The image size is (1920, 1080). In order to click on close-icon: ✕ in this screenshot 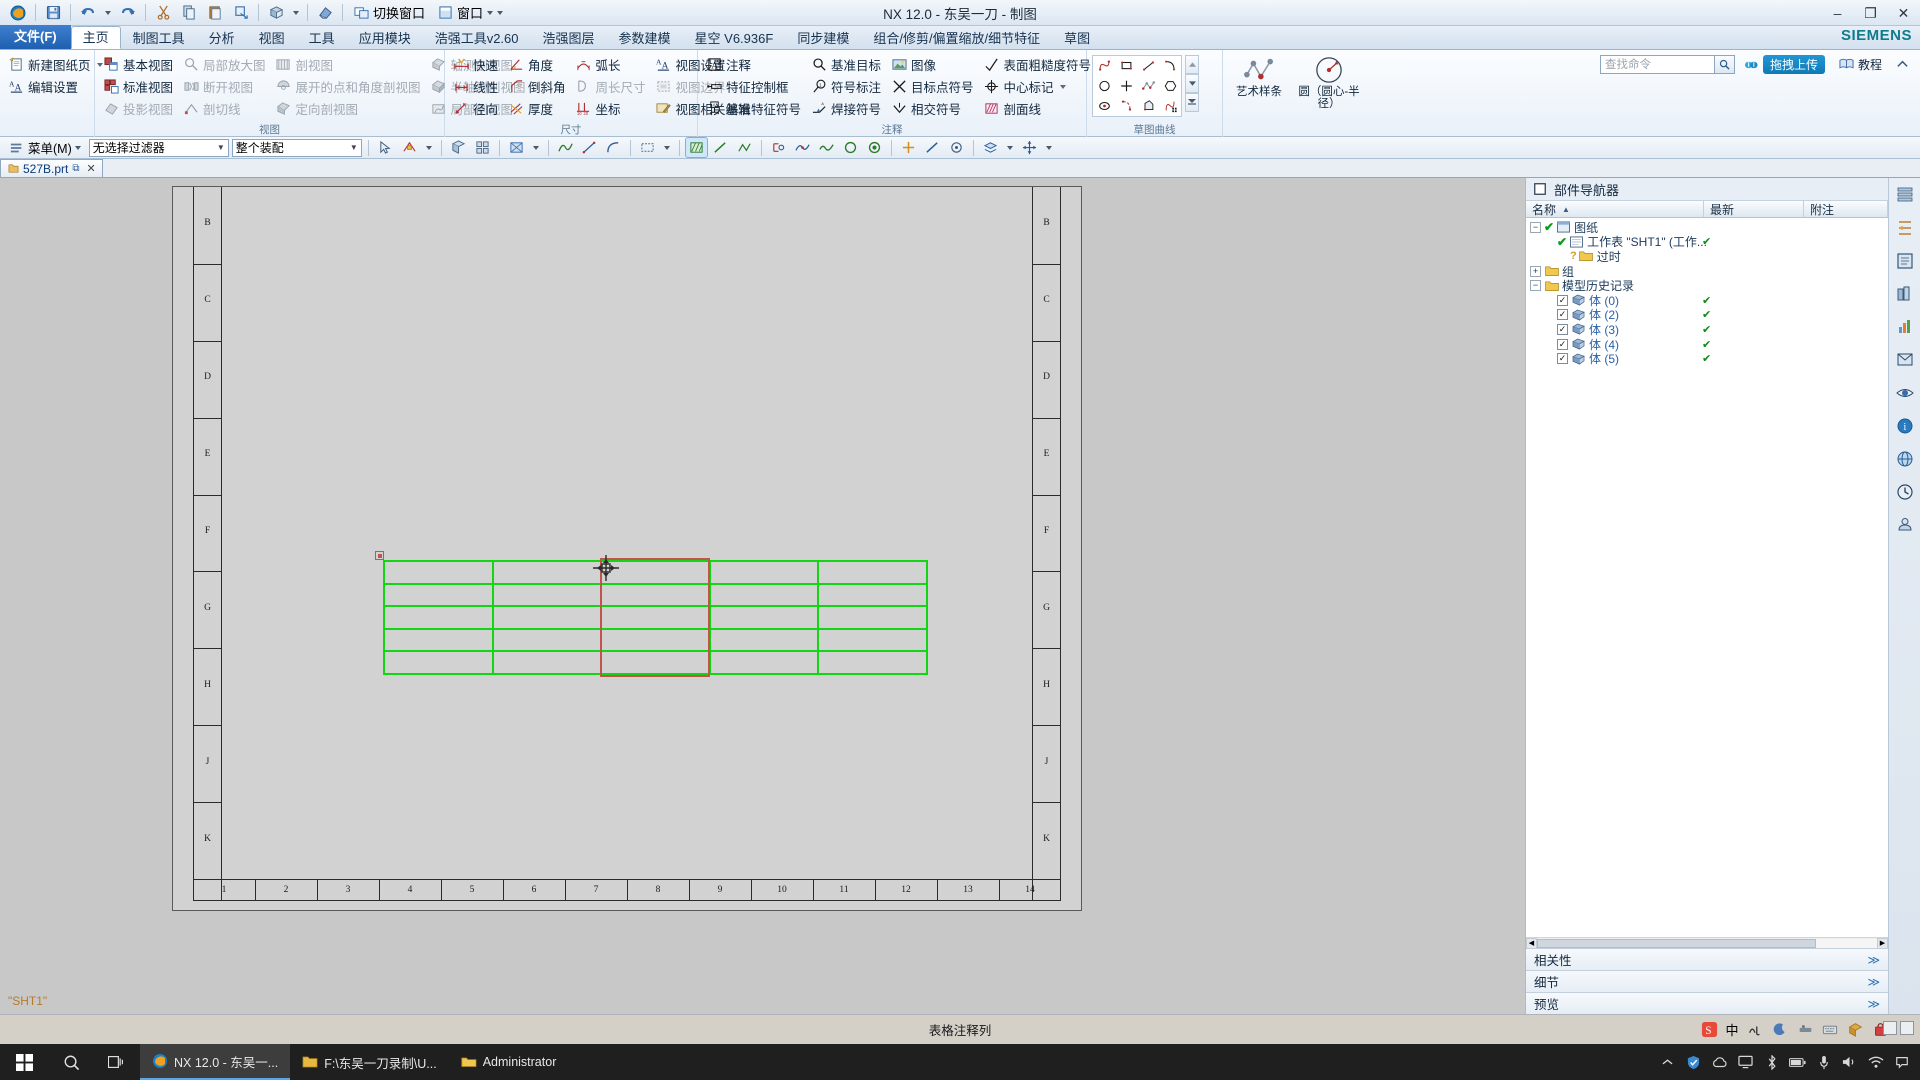, I will do `click(91, 168)`.